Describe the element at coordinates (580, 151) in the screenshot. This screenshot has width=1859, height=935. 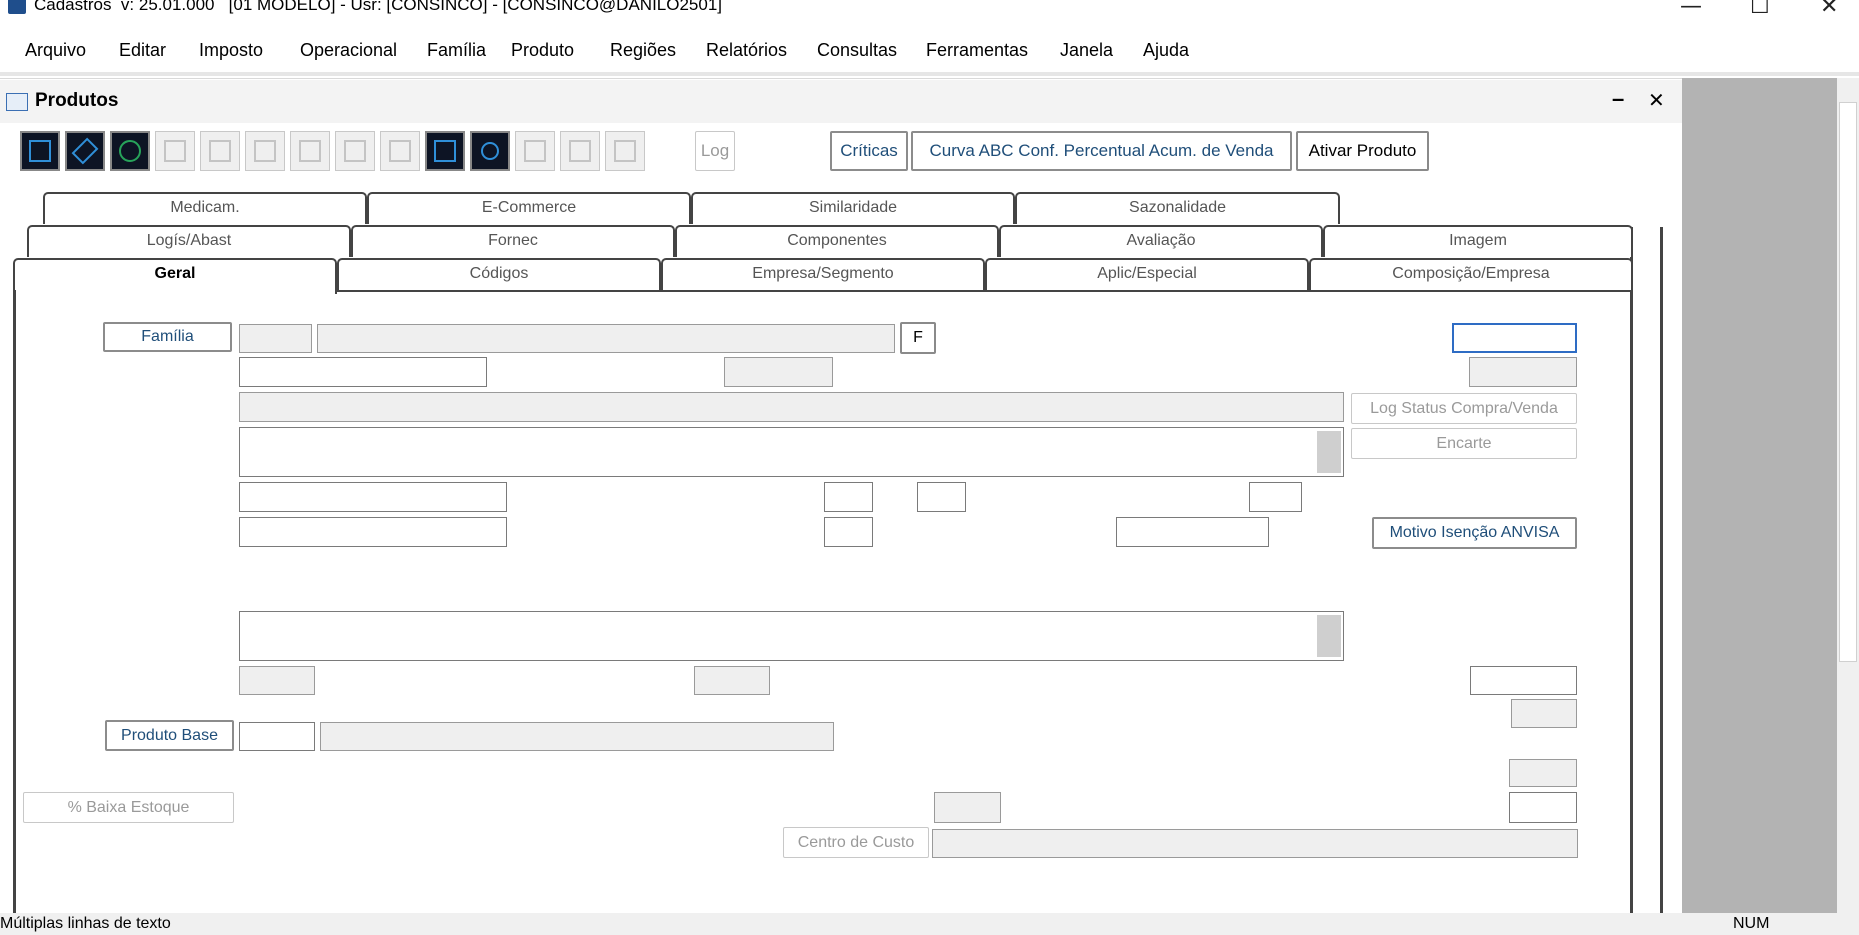
I see `remove-row-button` at that location.